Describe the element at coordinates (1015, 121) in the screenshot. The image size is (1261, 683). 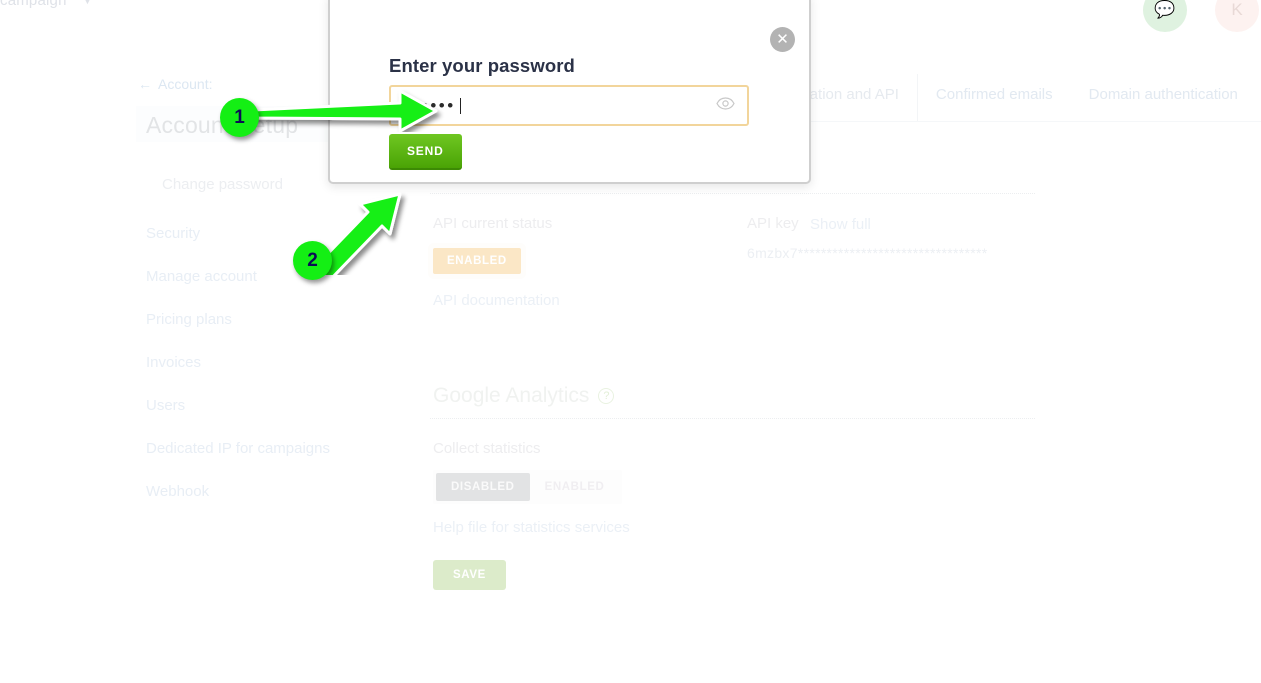
I see `tab-underline` at that location.